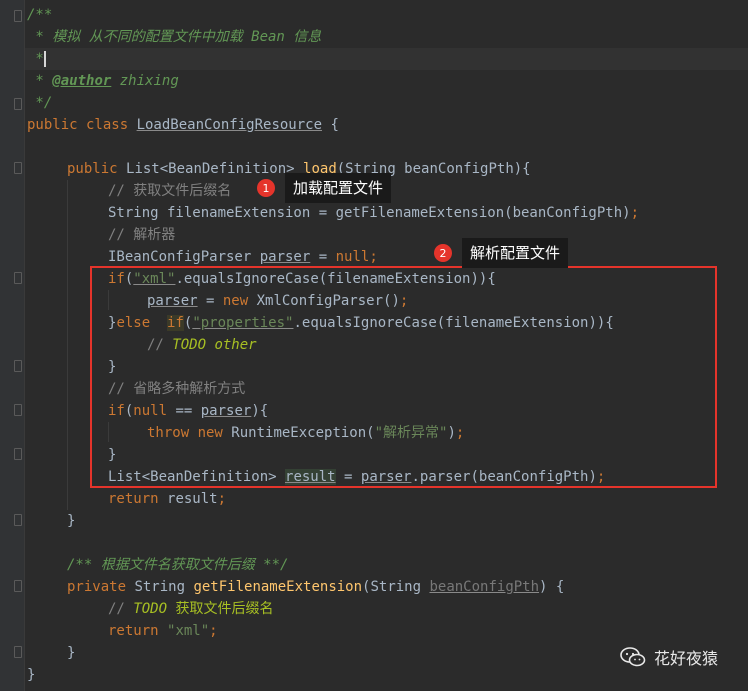  Describe the element at coordinates (266, 188) in the screenshot. I see `annotation-number: 1` at that location.